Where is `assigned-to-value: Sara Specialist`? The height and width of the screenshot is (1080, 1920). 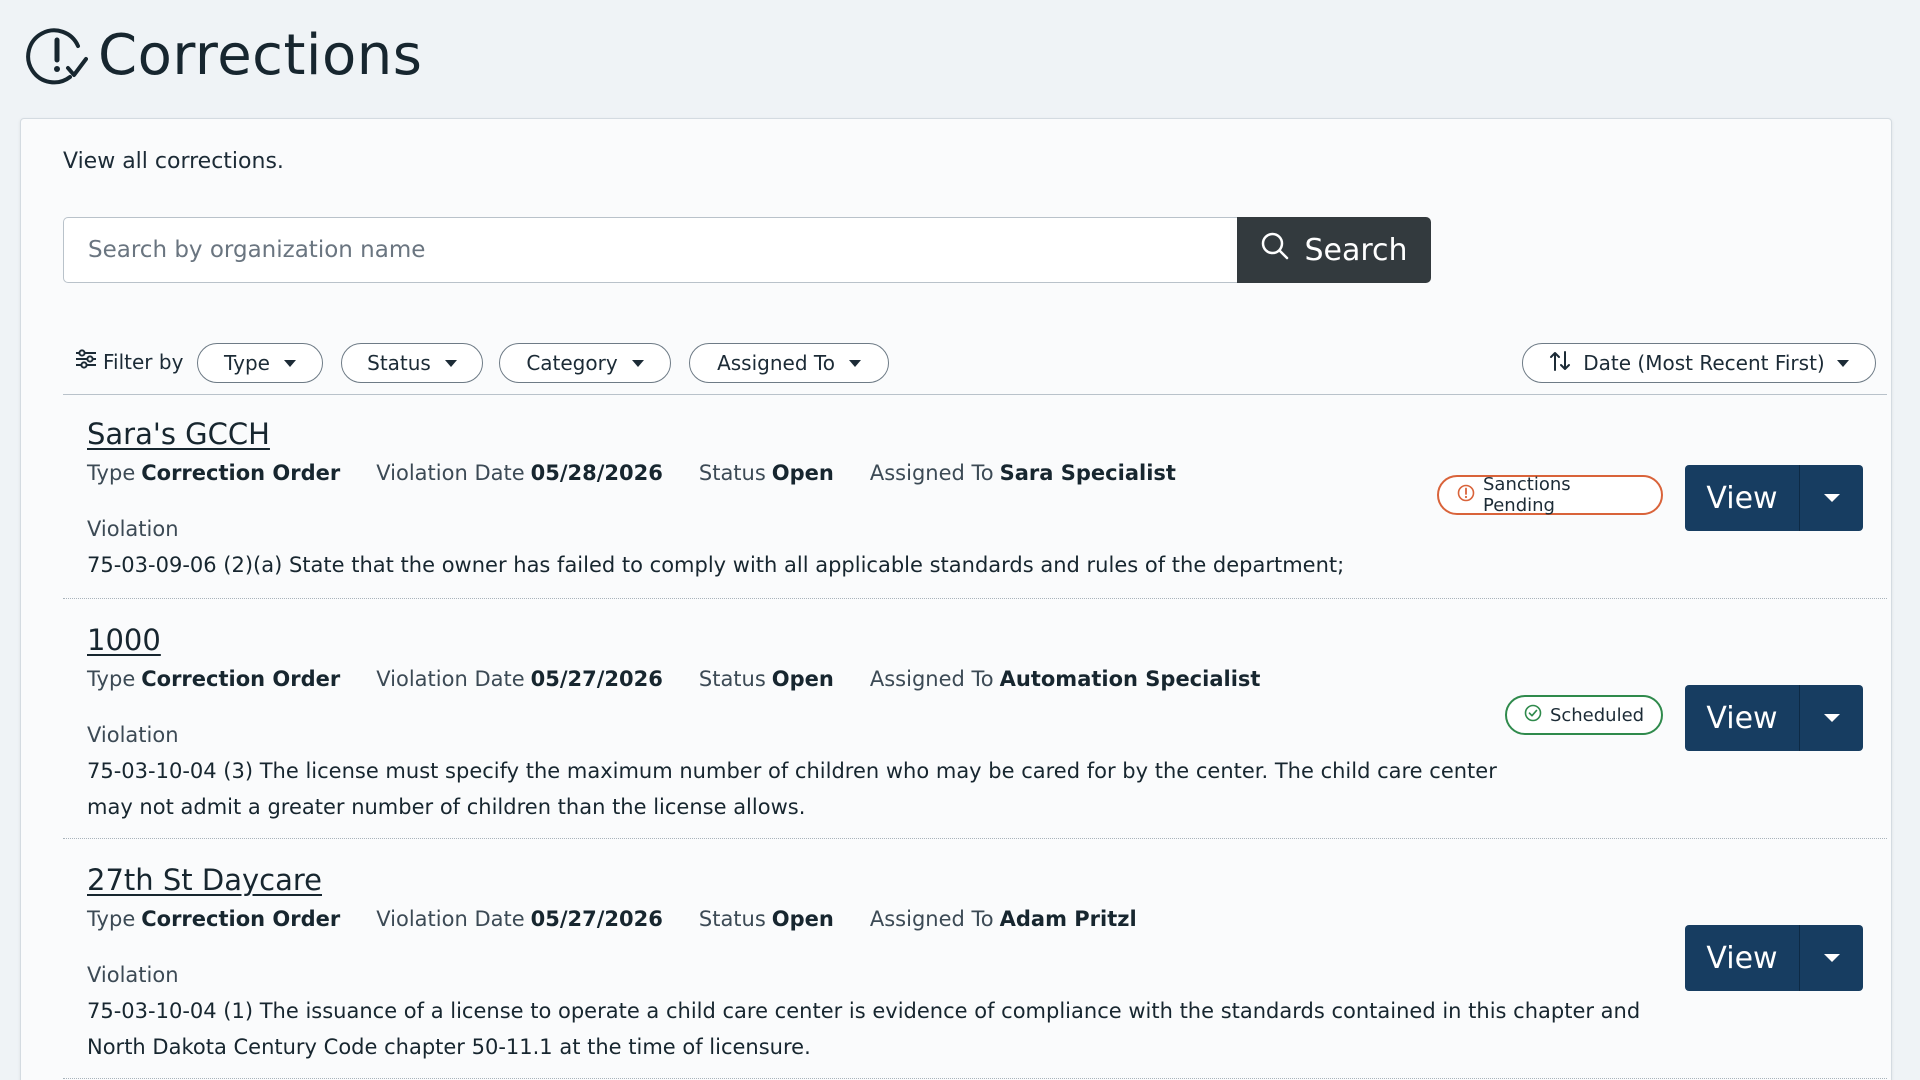 assigned-to-value: Sara Specialist is located at coordinates (1087, 473).